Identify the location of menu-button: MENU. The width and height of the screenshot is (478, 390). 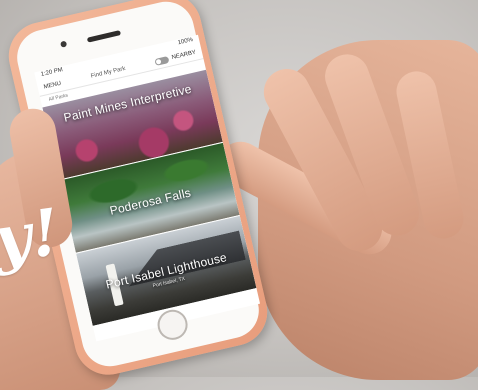
(52, 86).